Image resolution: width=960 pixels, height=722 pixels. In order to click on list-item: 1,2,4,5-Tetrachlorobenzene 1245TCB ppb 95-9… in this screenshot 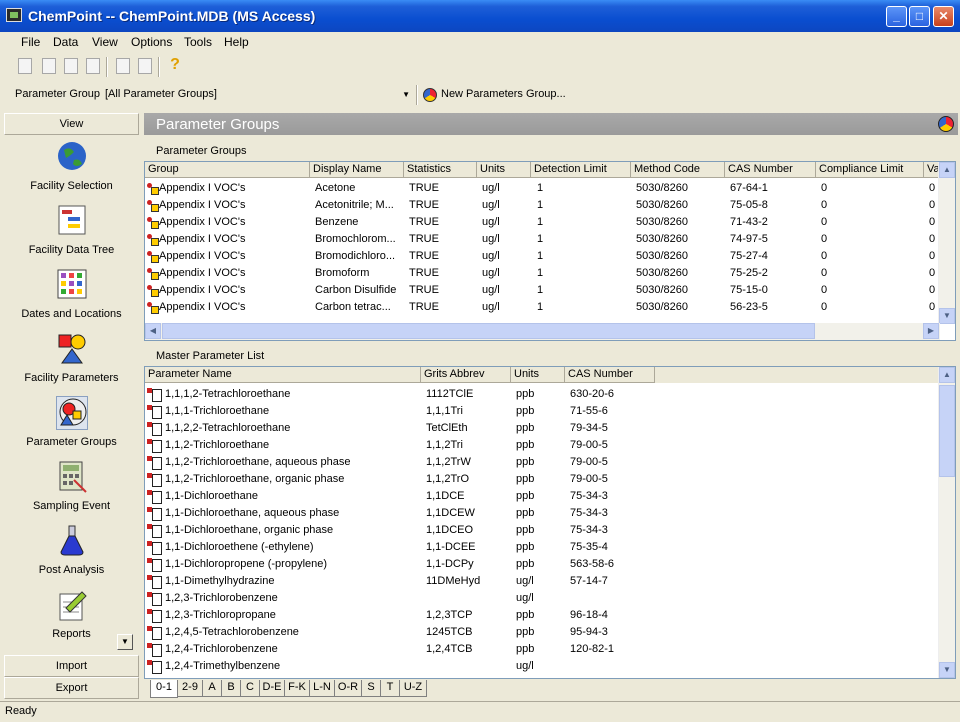, I will do `click(550, 632)`.